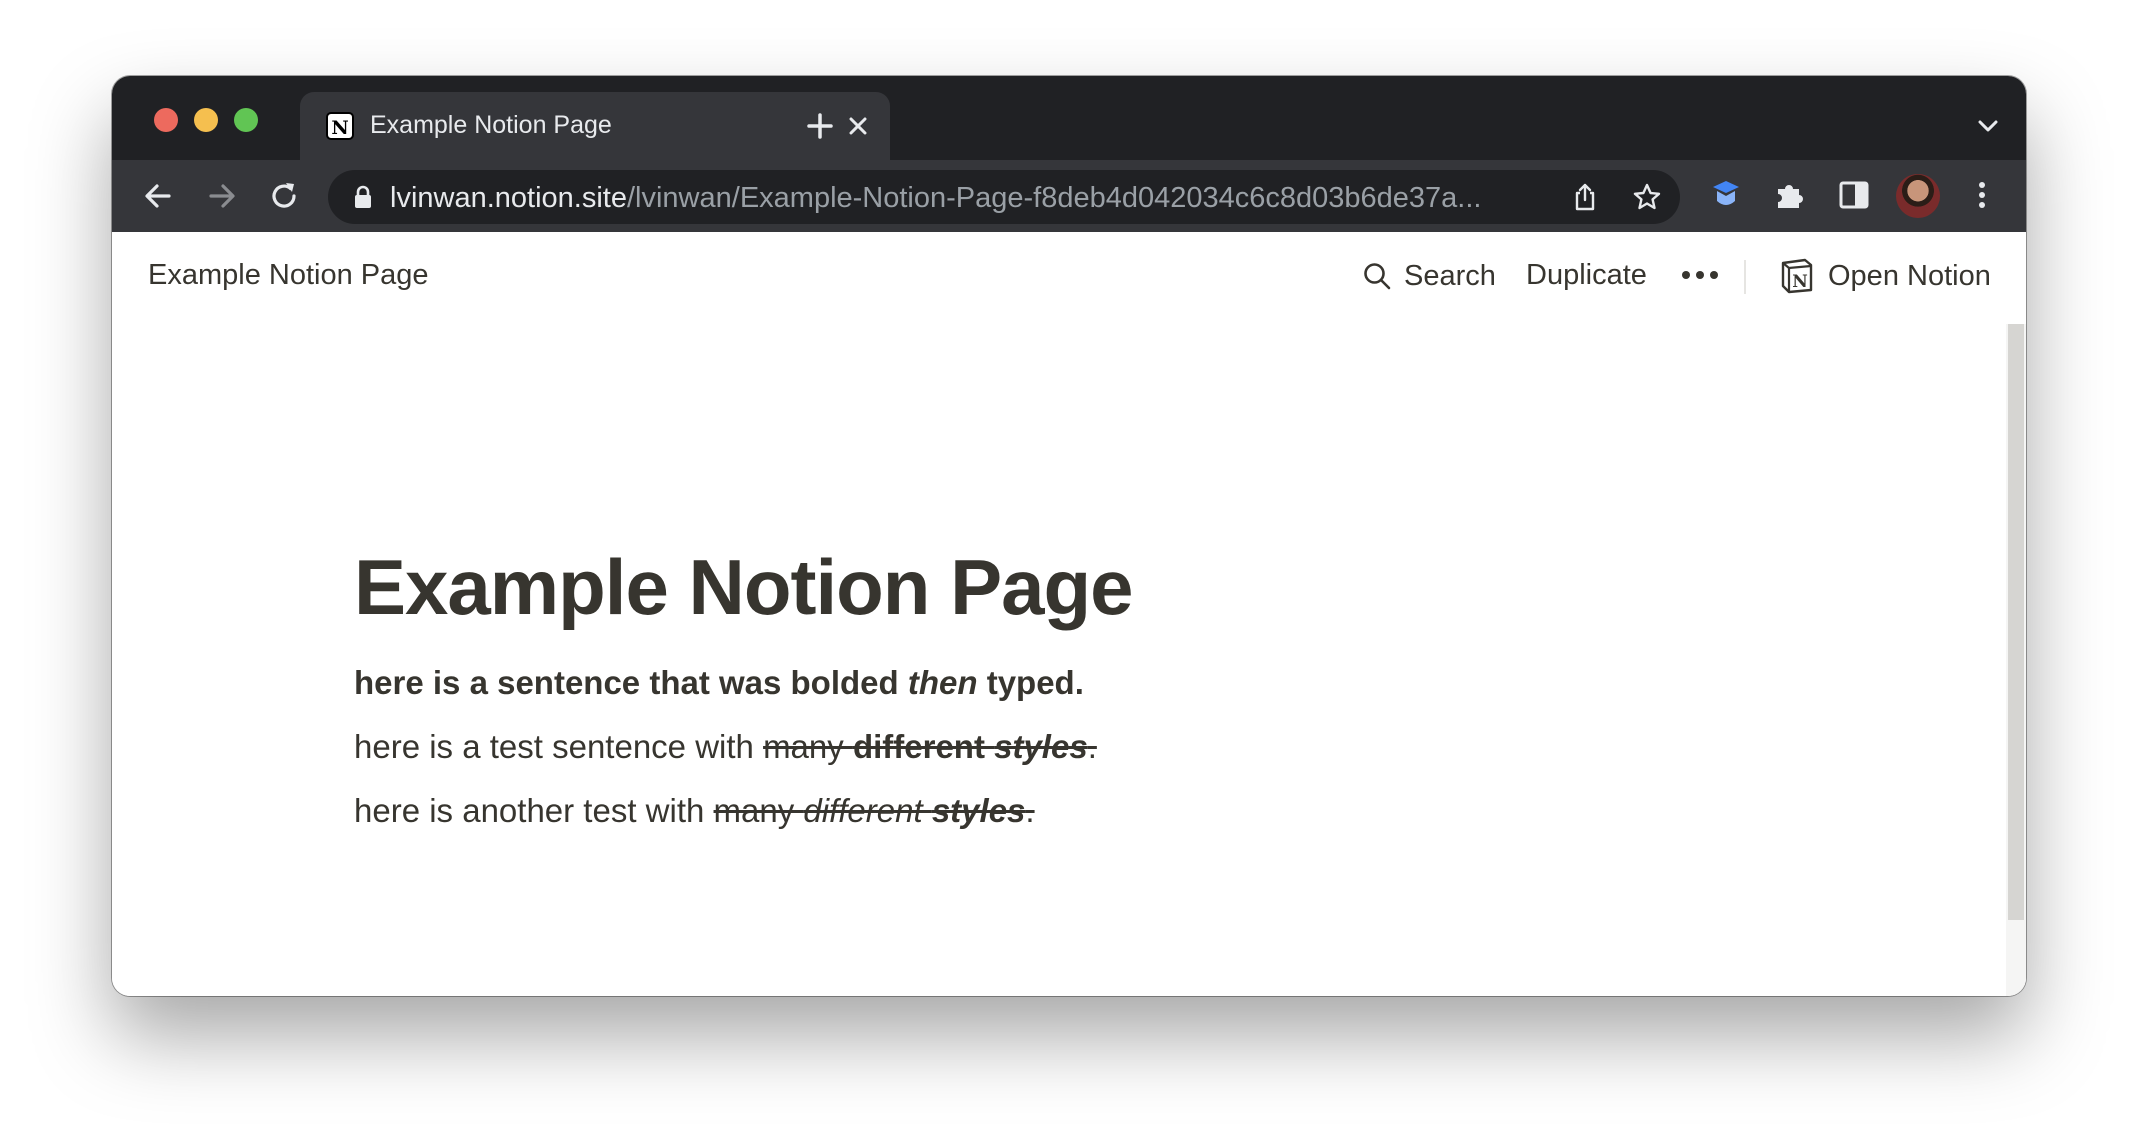 The height and width of the screenshot is (1144, 2138). Describe the element at coordinates (923, 746) in the screenshot. I see `text-run-strike-bold: different` at that location.